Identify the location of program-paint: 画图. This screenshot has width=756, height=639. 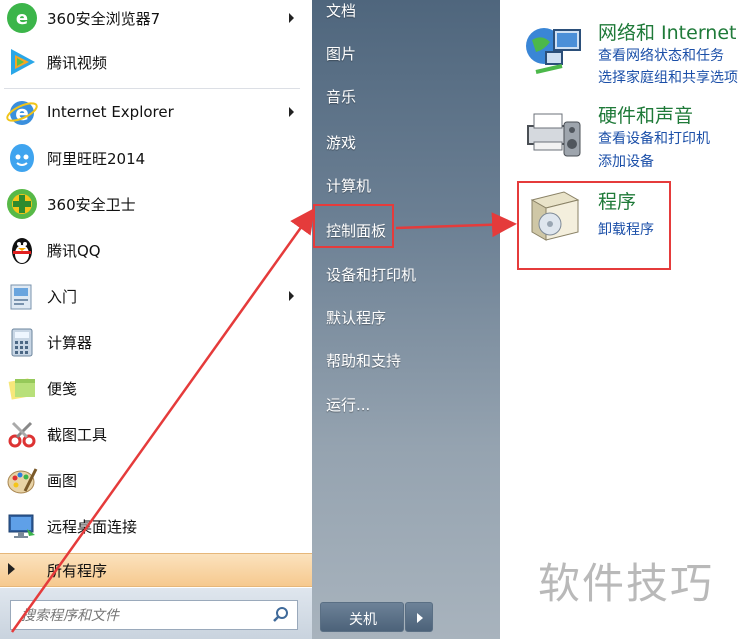
(156, 480).